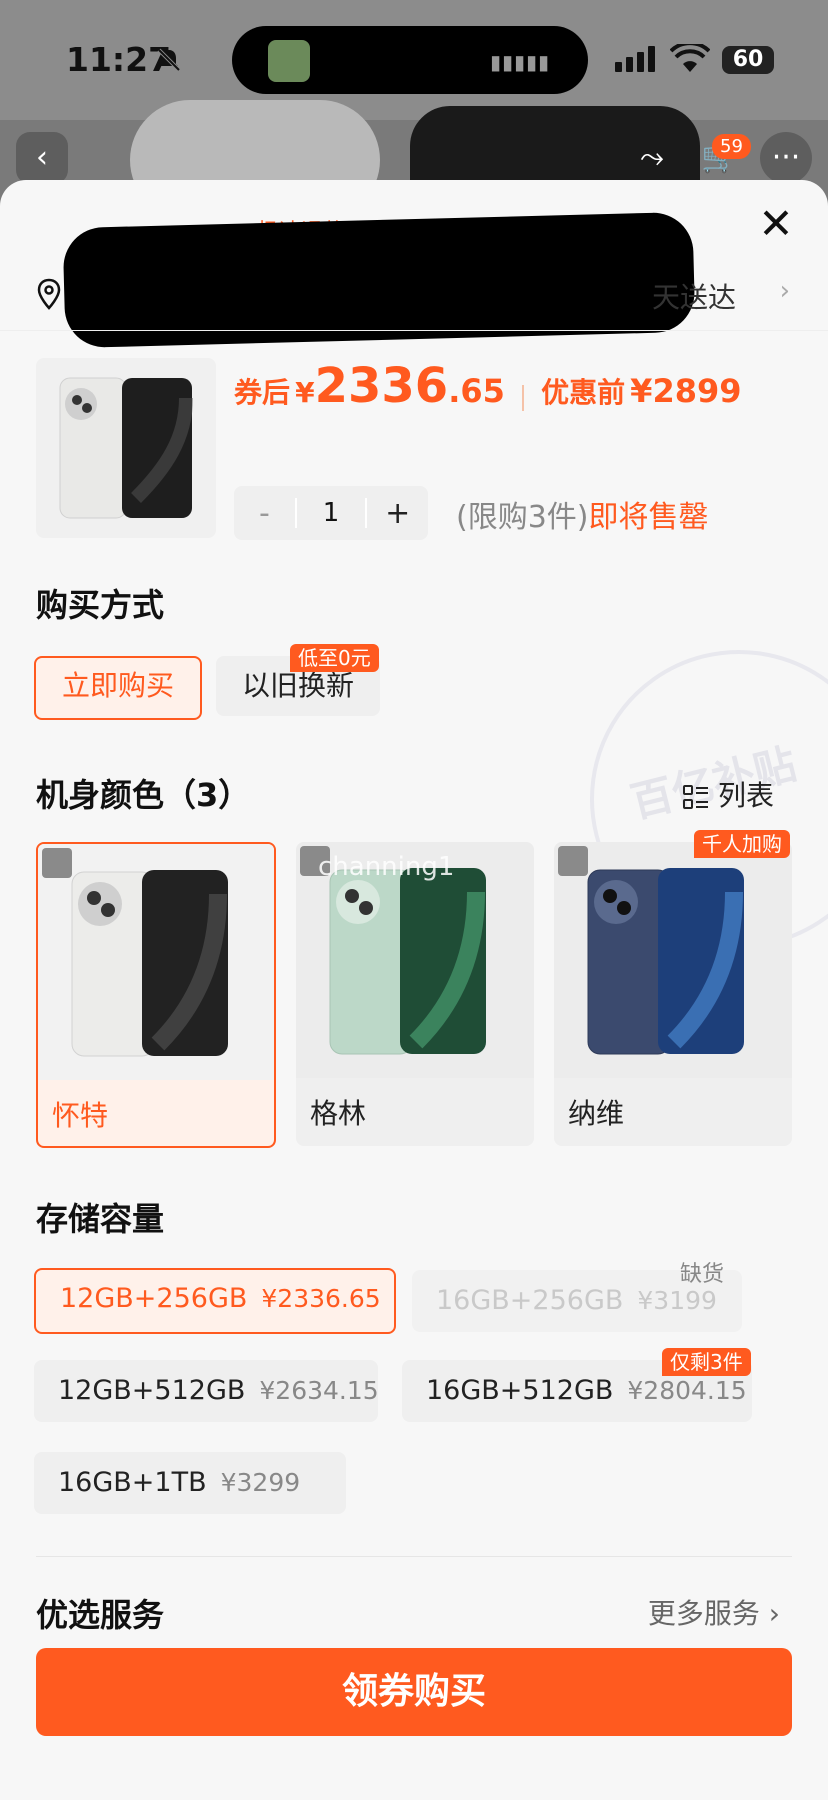  I want to click on color-name: 格林, so click(338, 1113).